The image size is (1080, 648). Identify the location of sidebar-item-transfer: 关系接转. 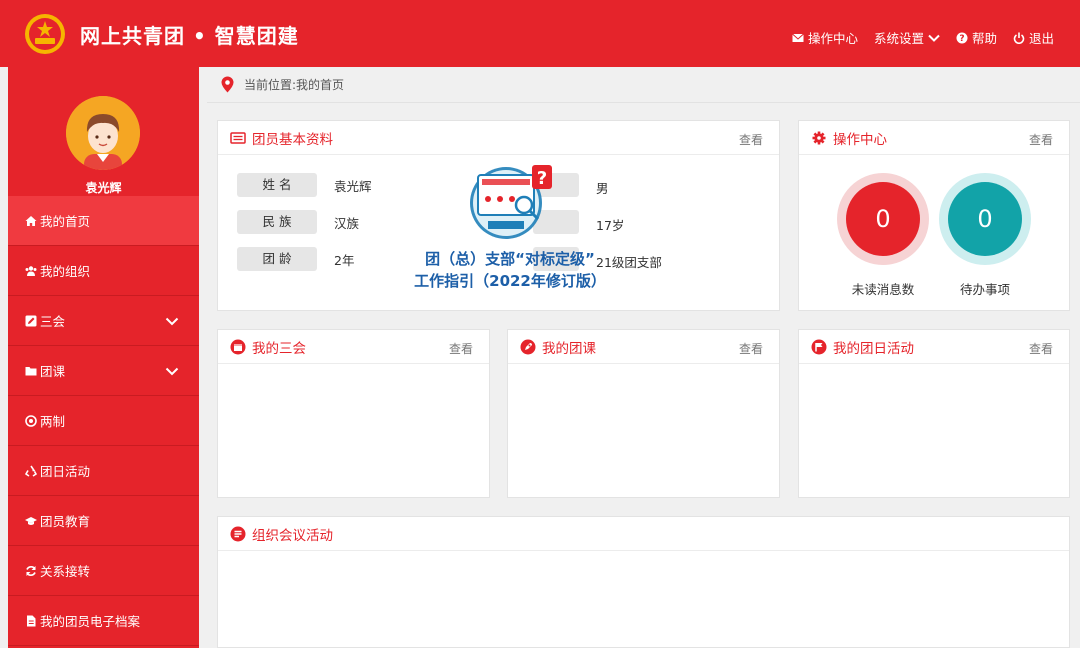
(103, 571).